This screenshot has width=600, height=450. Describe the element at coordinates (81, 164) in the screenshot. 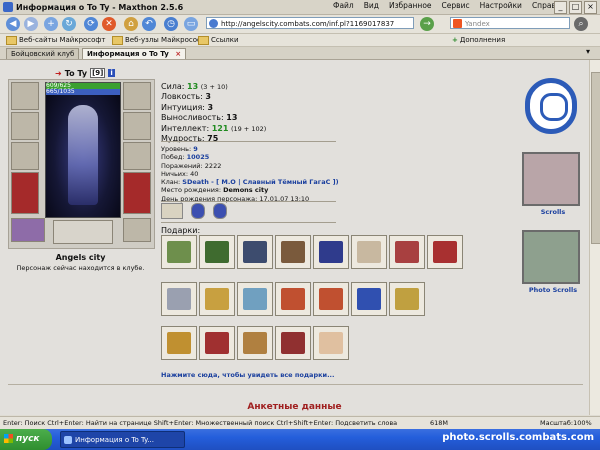

I see `equipment-panel: 609/625 665/1035` at that location.